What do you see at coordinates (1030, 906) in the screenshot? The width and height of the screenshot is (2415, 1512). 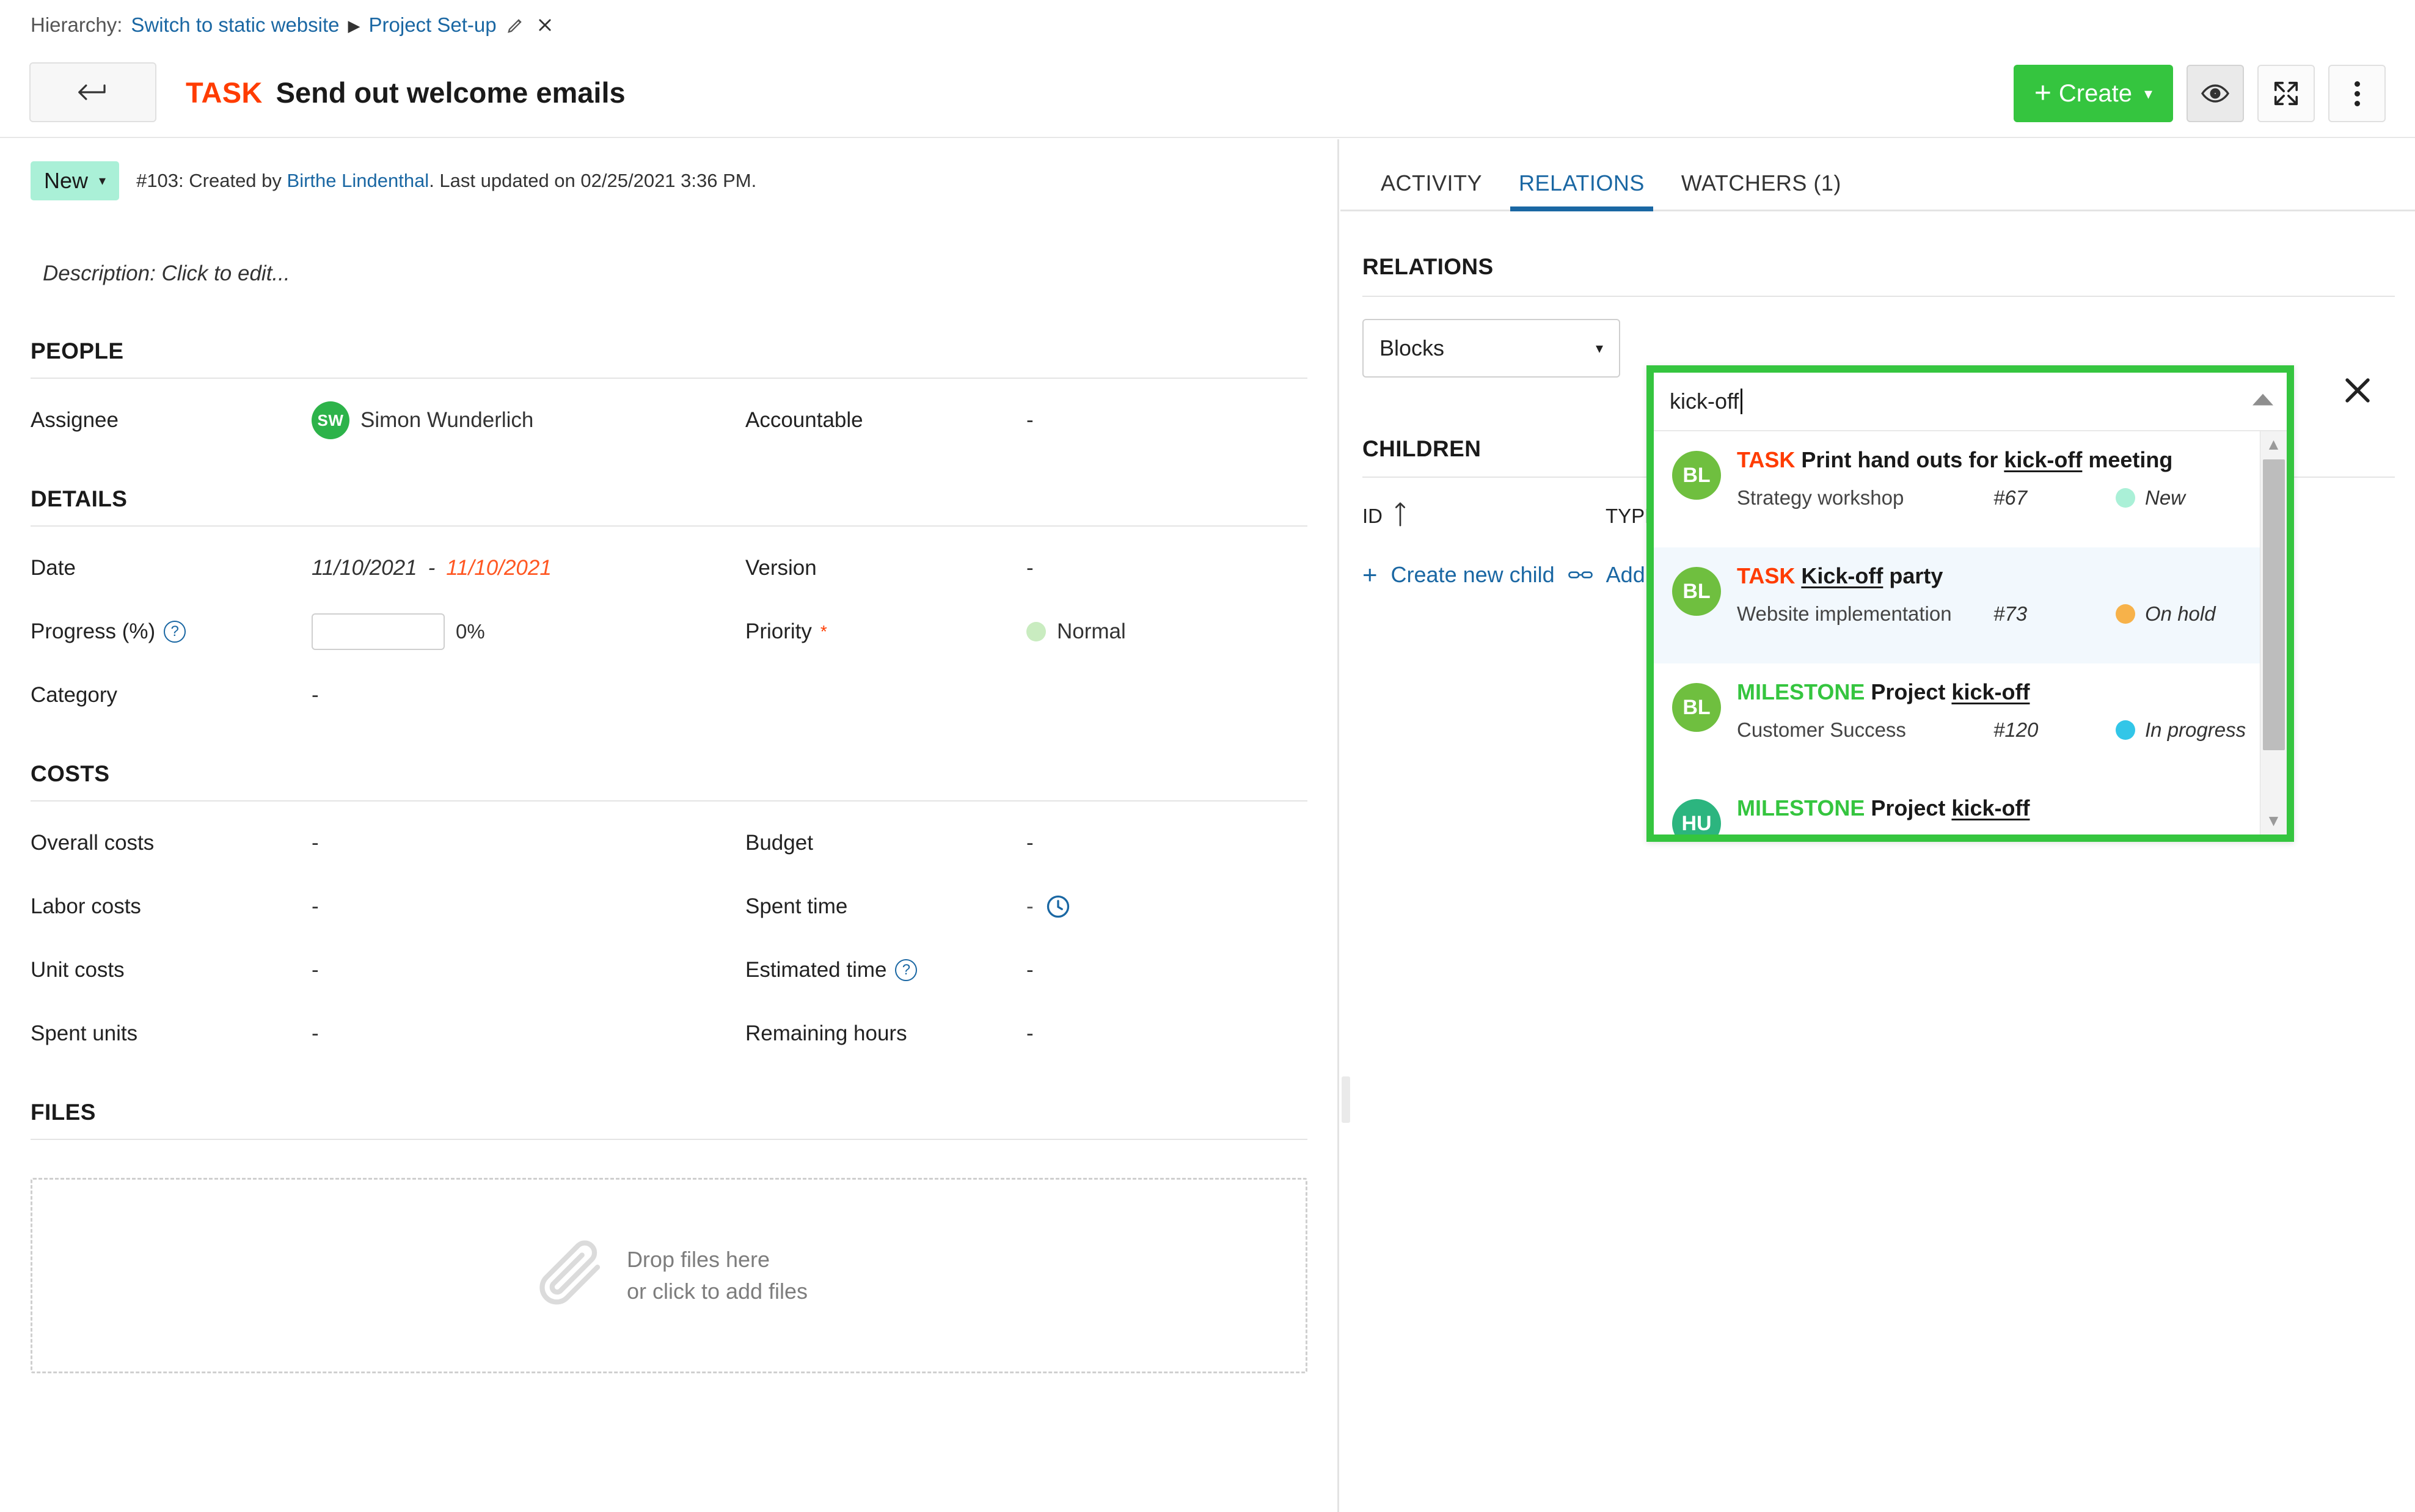 I see `spent-time-value: -` at bounding box center [1030, 906].